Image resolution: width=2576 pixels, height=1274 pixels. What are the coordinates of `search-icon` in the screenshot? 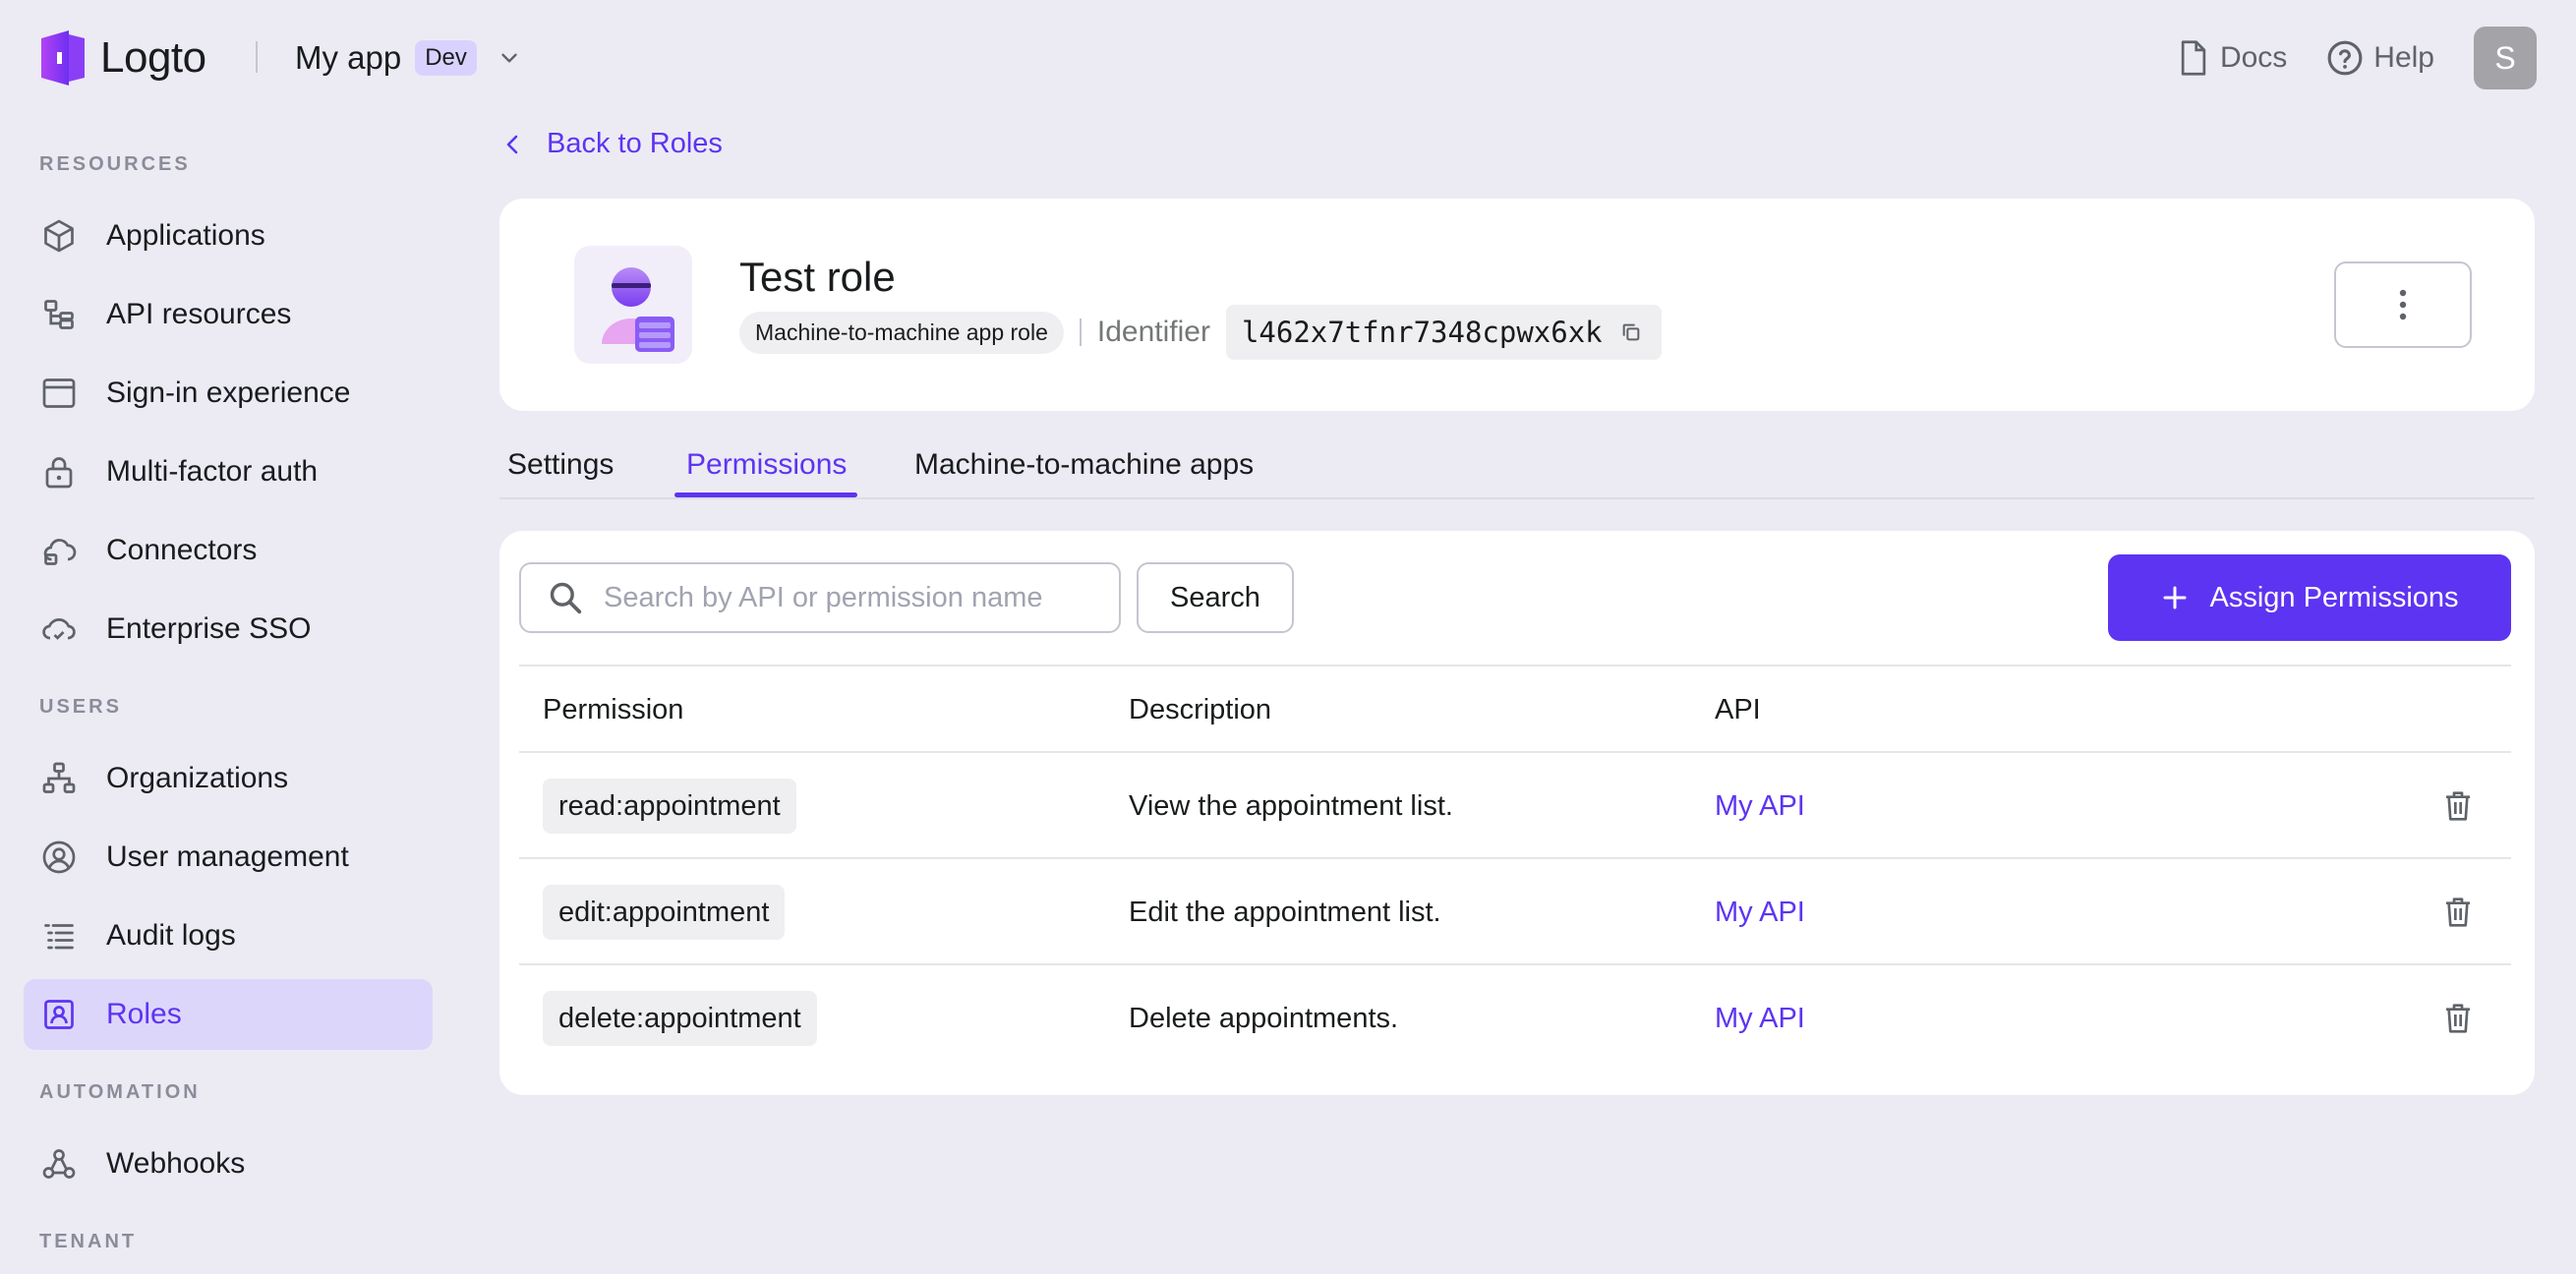 It's located at (566, 598).